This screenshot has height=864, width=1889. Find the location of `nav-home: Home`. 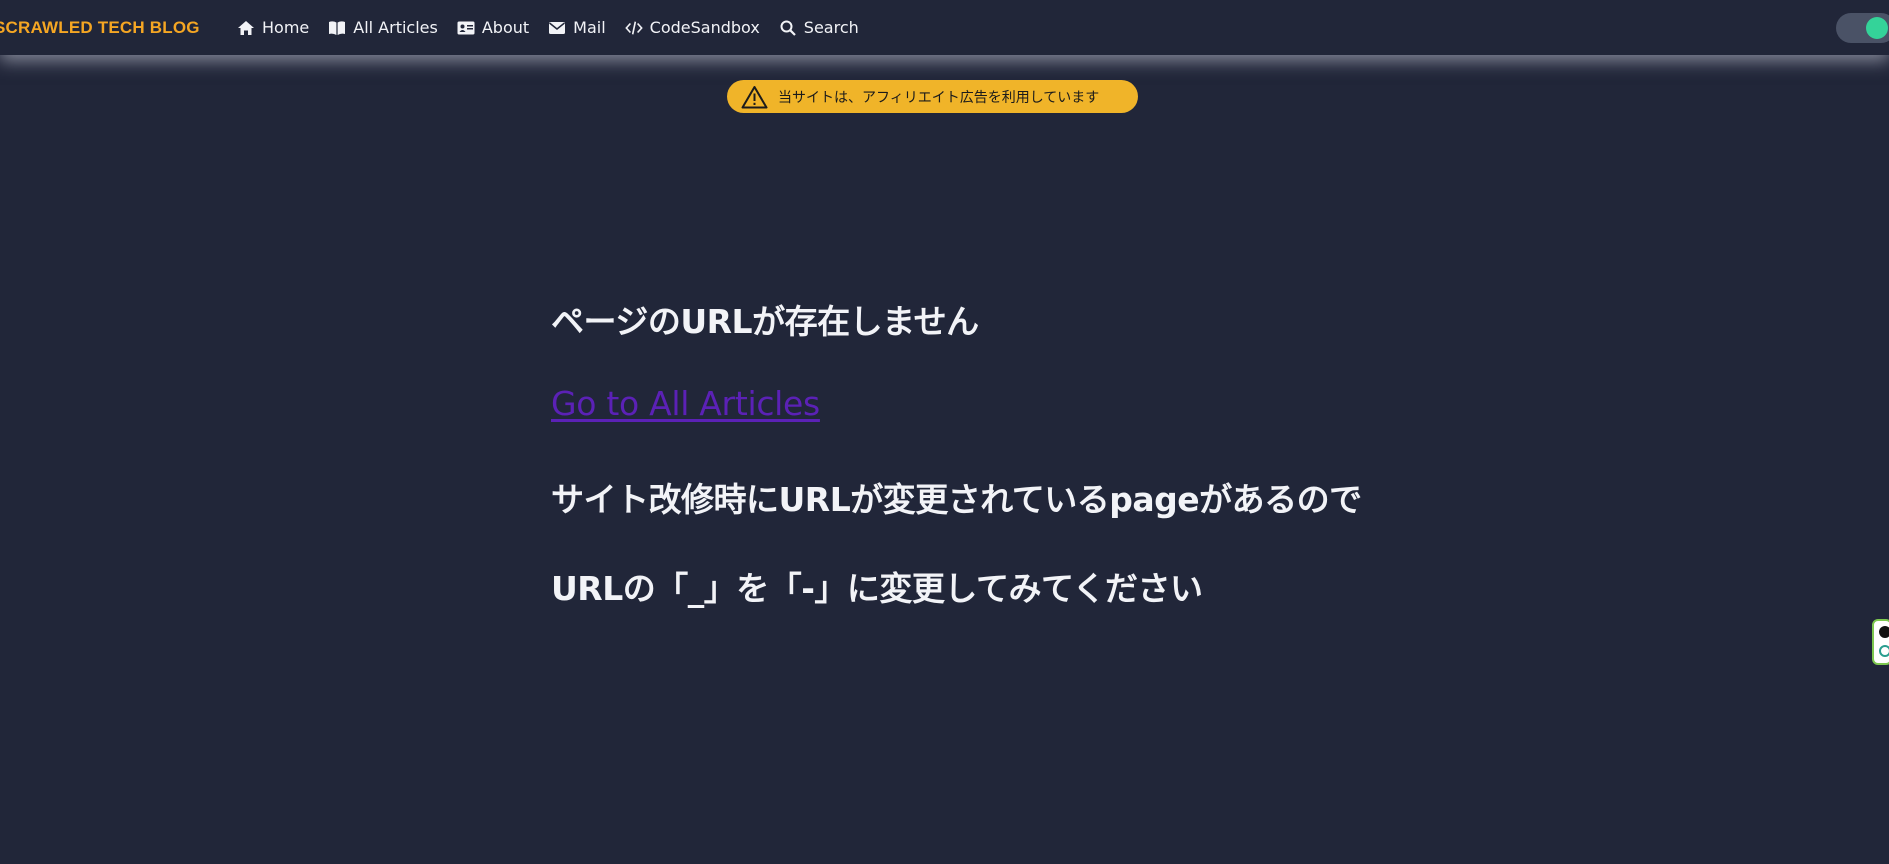

nav-home: Home is located at coordinates (273, 27).